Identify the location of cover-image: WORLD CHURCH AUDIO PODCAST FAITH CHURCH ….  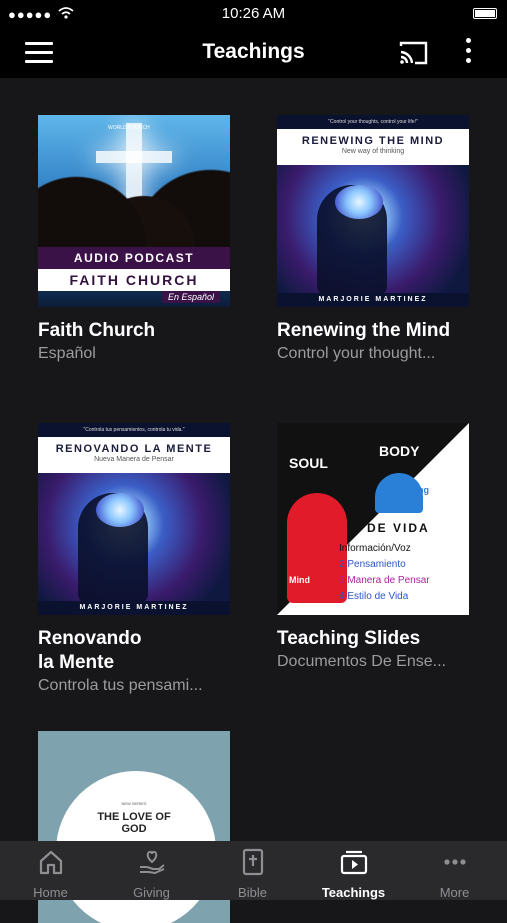
(134, 211).